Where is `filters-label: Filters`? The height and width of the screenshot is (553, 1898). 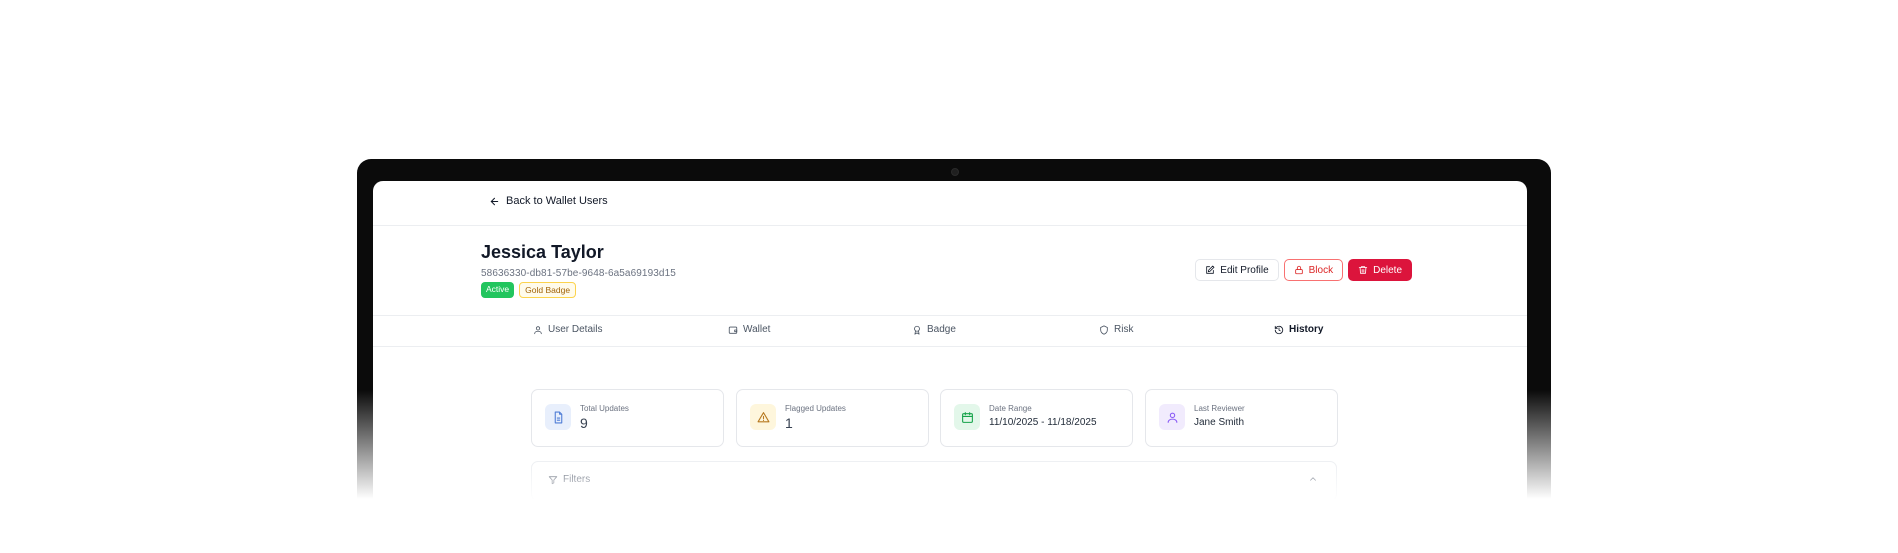
filters-label: Filters is located at coordinates (577, 479).